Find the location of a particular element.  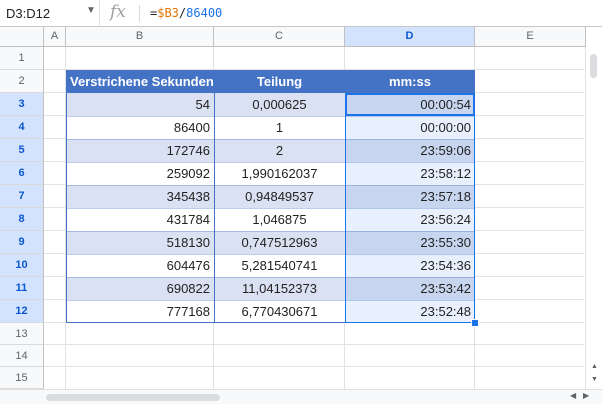

column-header-e: E is located at coordinates (530, 37).